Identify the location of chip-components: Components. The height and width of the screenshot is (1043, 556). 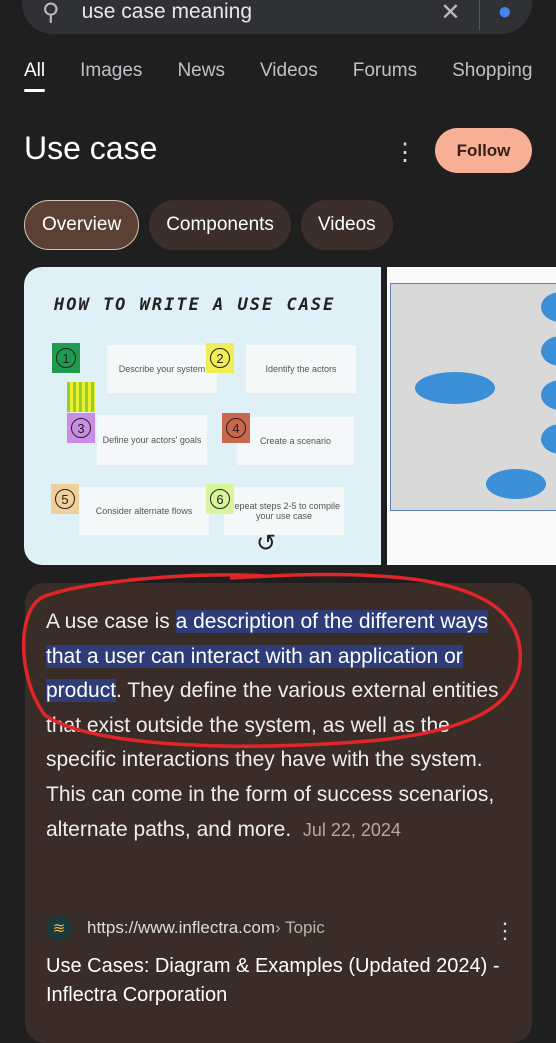
(220, 225).